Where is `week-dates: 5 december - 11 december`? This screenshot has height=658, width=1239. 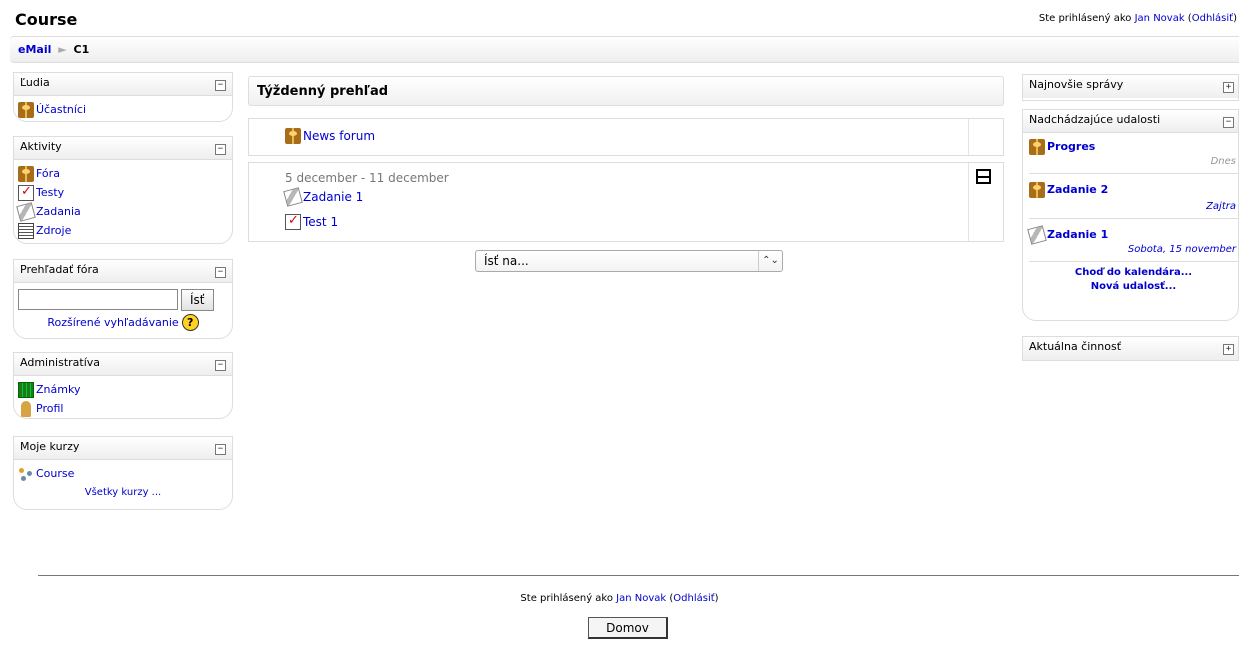 week-dates: 5 december - 11 december is located at coordinates (367, 178).